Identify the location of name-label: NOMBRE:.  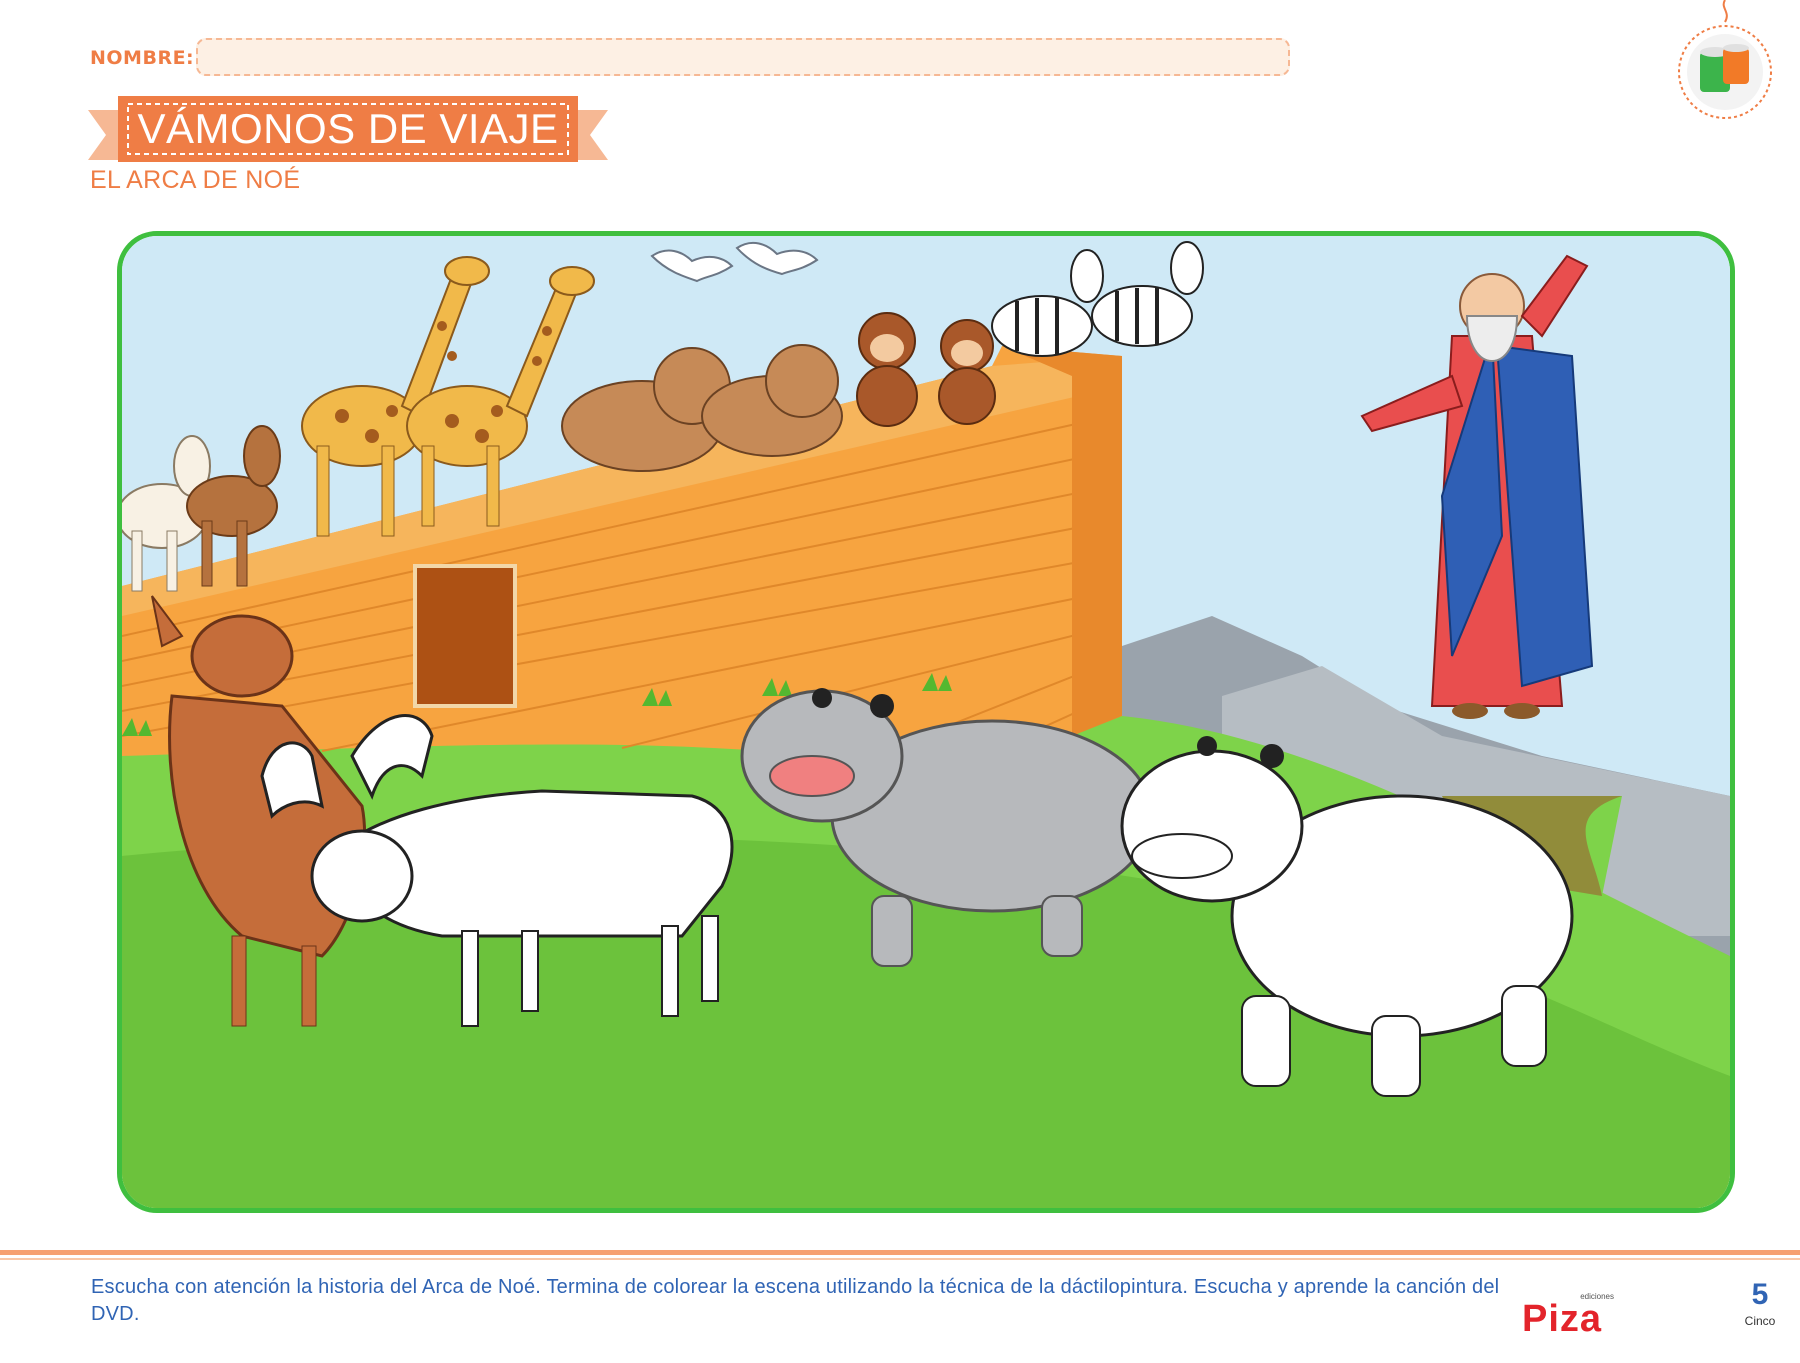
(142, 58).